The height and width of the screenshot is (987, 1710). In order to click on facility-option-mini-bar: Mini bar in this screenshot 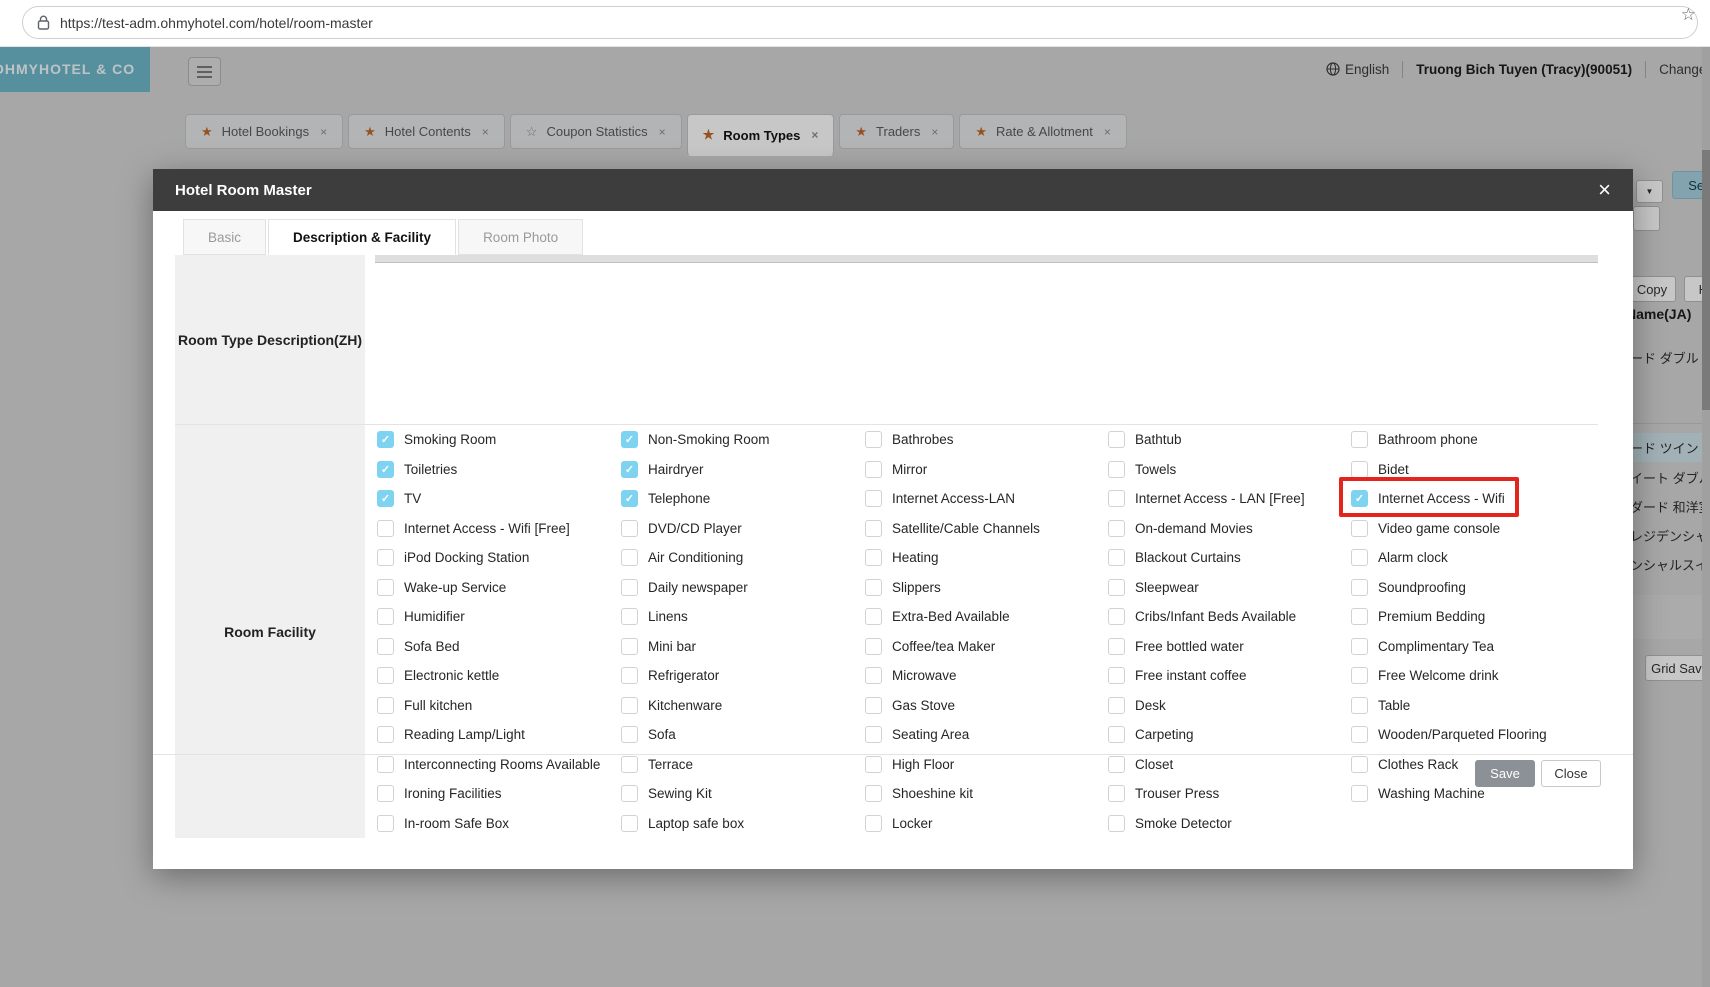, I will do `click(741, 647)`.